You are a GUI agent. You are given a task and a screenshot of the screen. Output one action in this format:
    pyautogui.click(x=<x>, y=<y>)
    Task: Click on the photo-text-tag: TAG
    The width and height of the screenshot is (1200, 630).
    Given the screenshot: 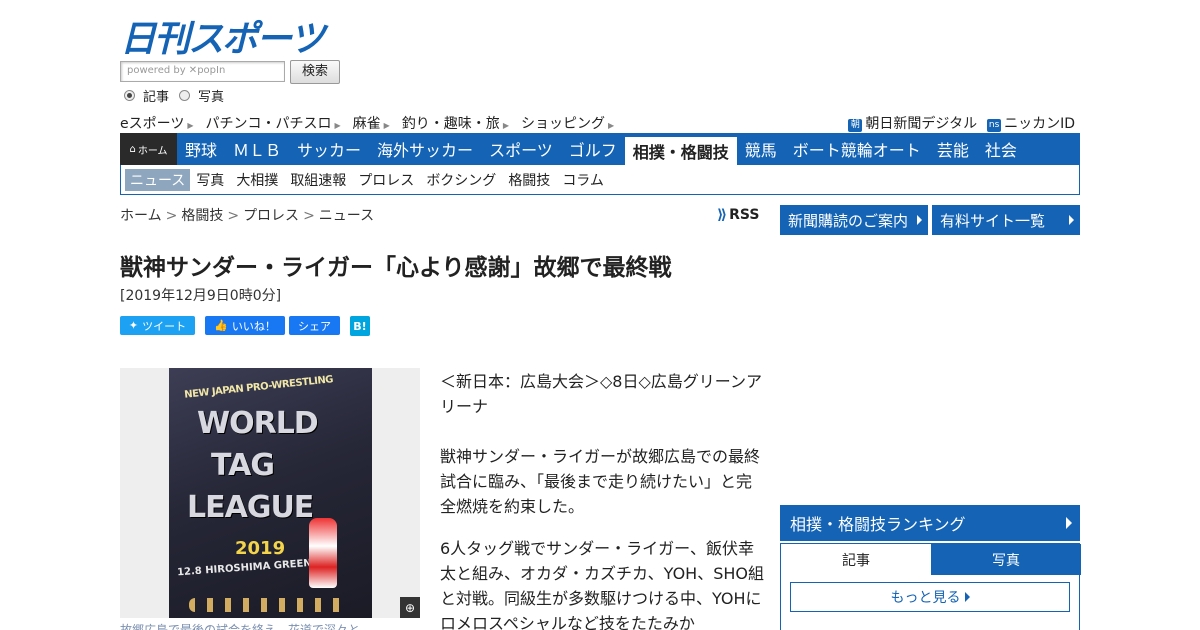 What is the action you would take?
    pyautogui.click(x=243, y=465)
    